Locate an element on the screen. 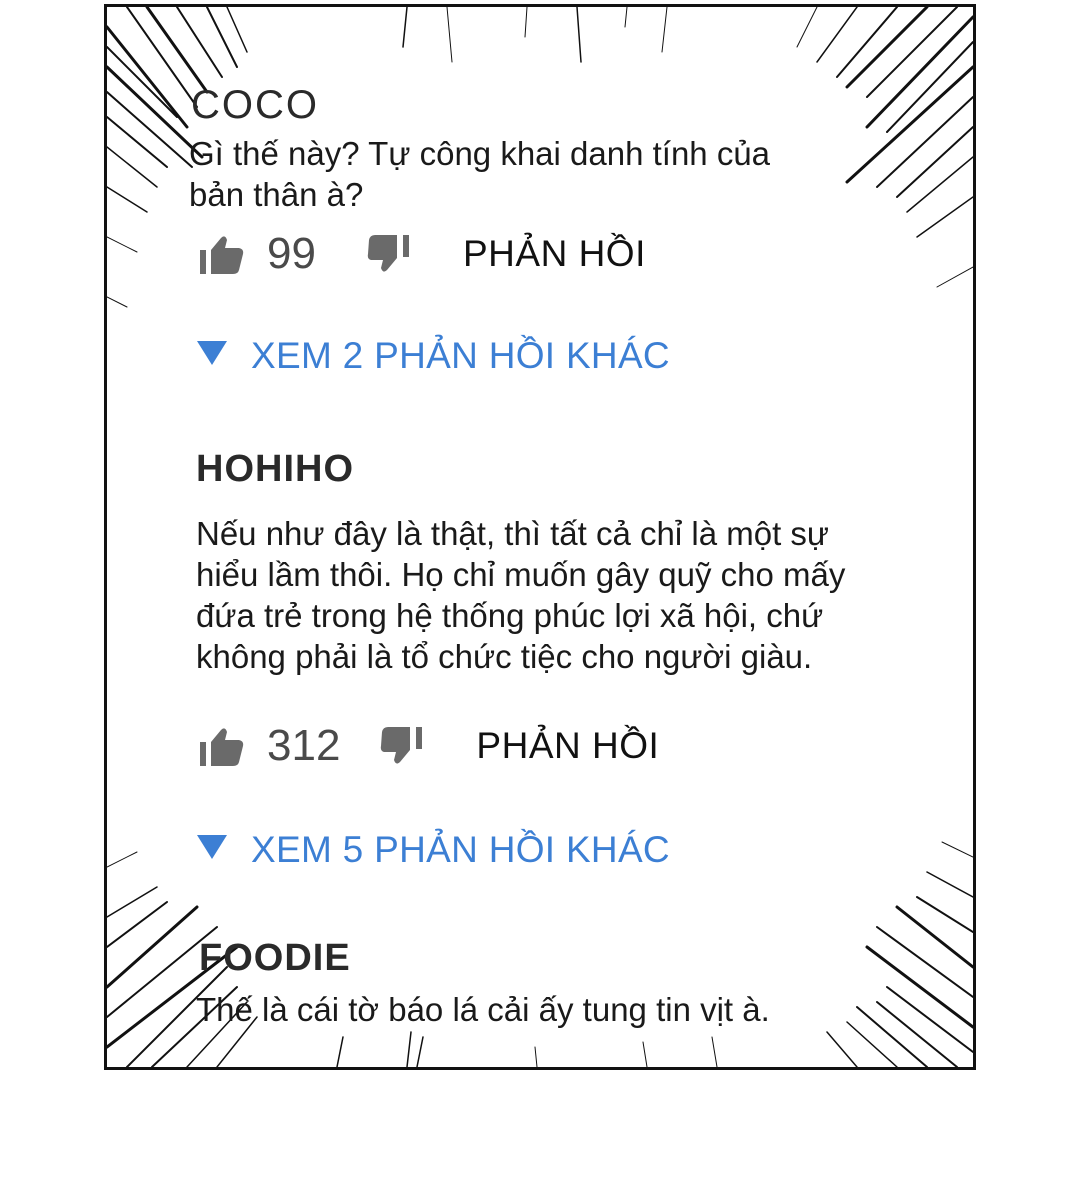 This screenshot has height=1195, width=1080. view-more-replies-button: XEM 5 PHẢN HỒI KHÁC is located at coordinates (433, 850).